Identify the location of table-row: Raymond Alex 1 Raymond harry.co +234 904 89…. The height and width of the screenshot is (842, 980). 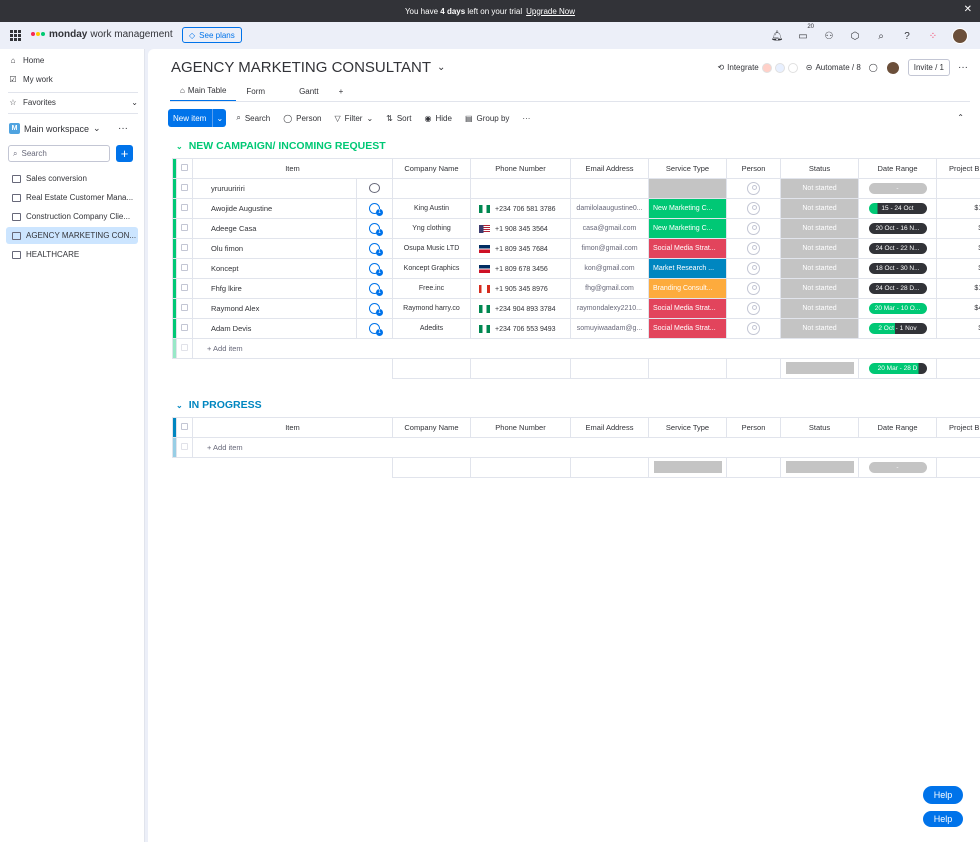
(576, 308).